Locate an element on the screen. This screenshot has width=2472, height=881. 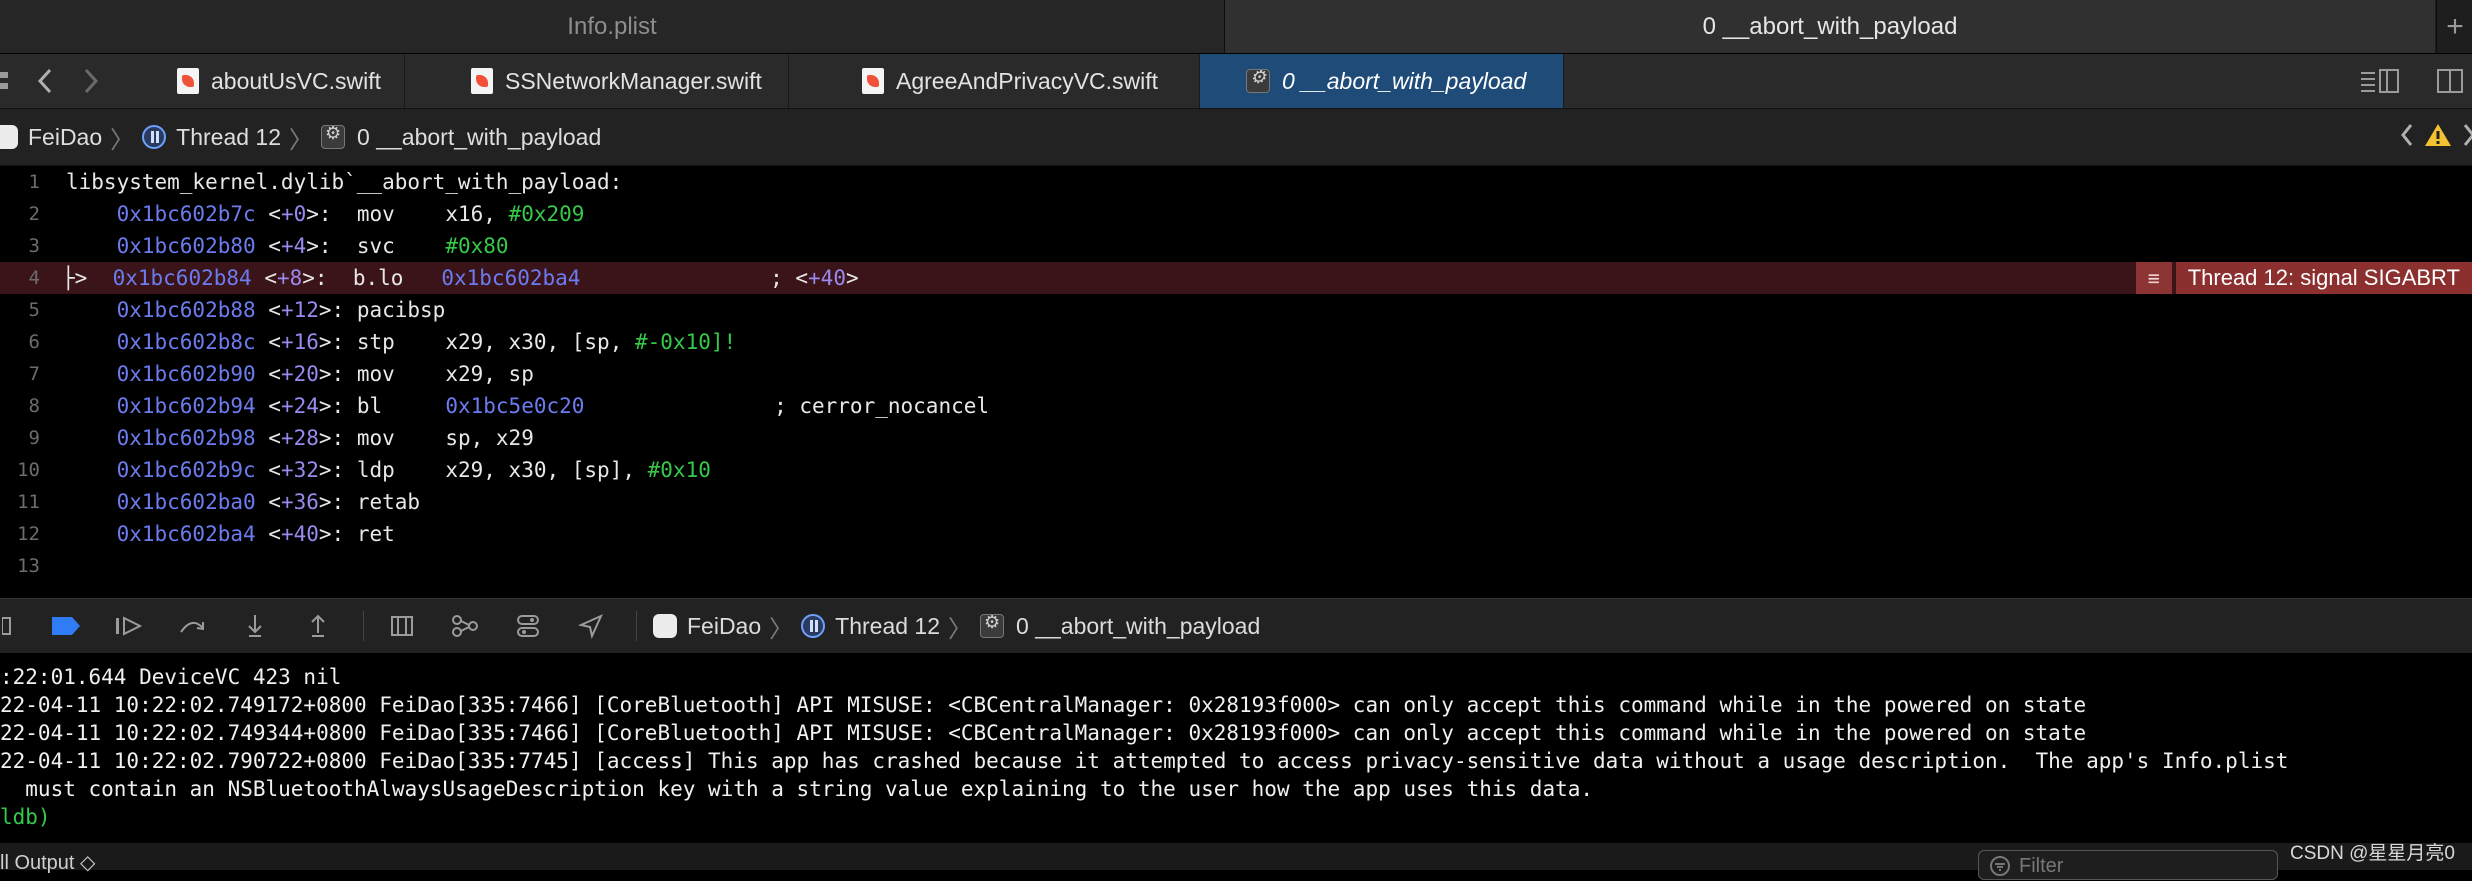
step-into-button is located at coordinates (255, 626).